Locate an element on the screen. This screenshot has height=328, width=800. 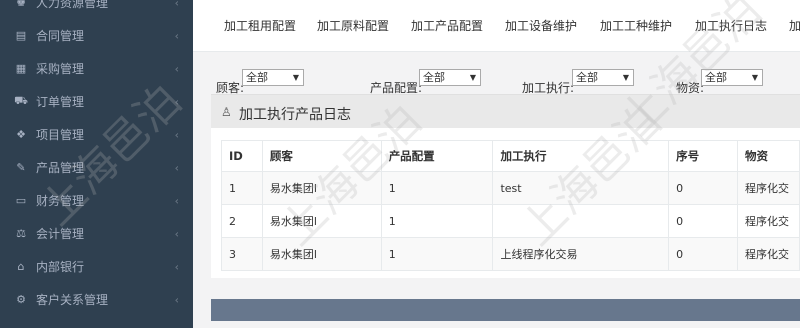
column-header-seq: 序号 is located at coordinates (703, 156).